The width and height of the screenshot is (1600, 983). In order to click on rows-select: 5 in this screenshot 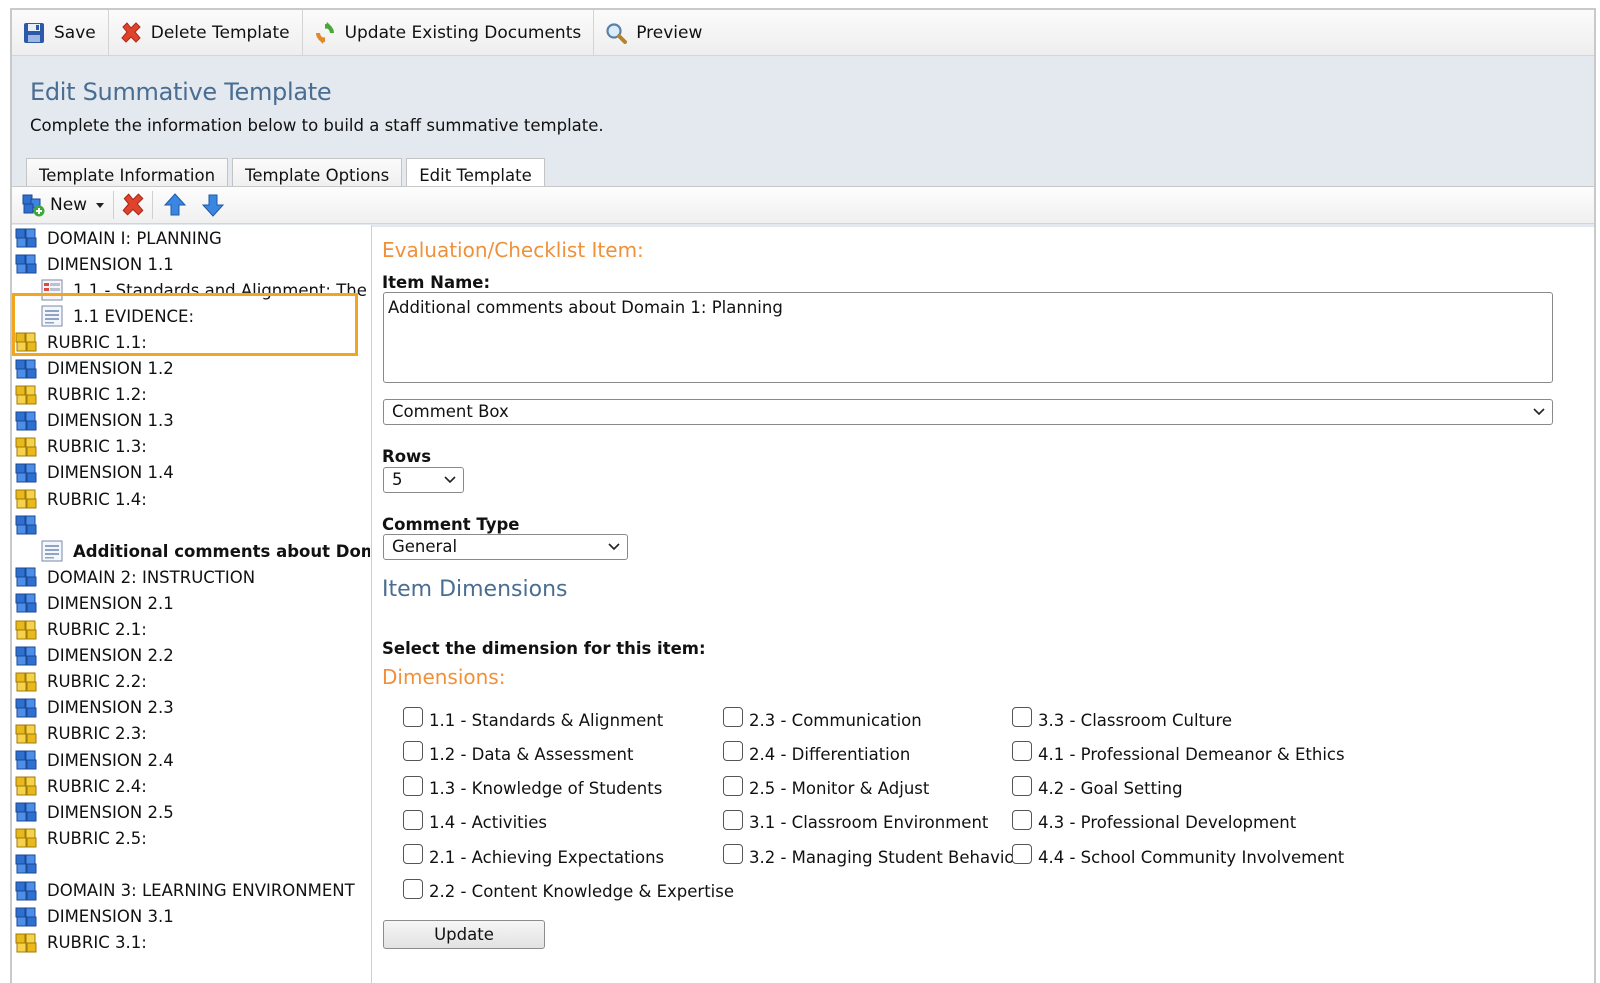, I will do `click(423, 480)`.